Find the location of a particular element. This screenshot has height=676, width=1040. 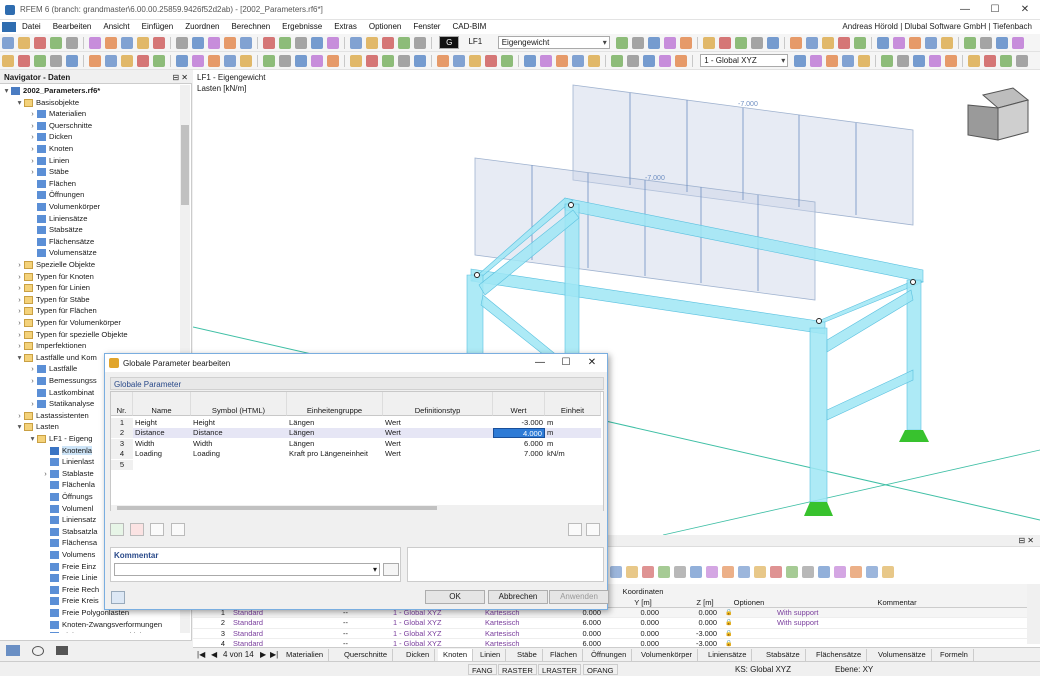

dialog-close-button: ✕ is located at coordinates (592, 363).